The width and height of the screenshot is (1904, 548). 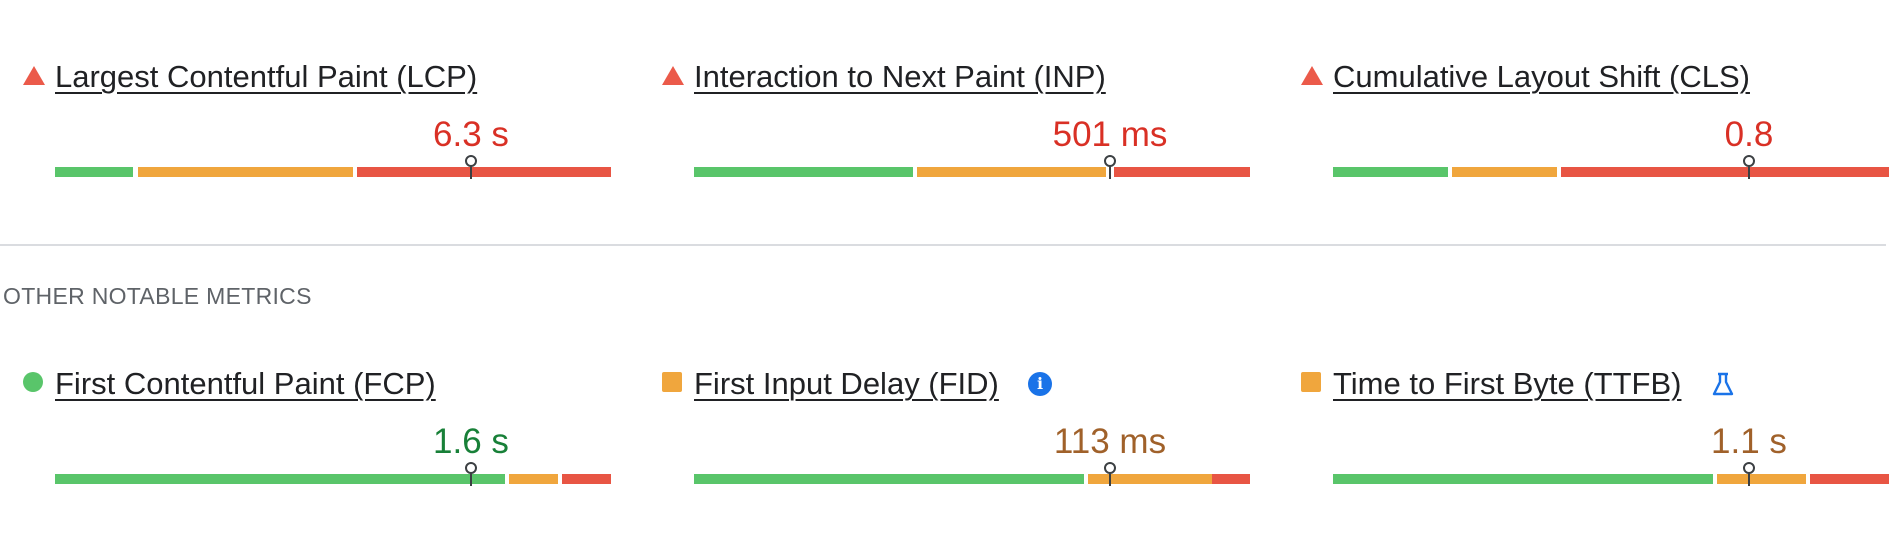 I want to click on metric-value: 1.6 s, so click(x=471, y=441).